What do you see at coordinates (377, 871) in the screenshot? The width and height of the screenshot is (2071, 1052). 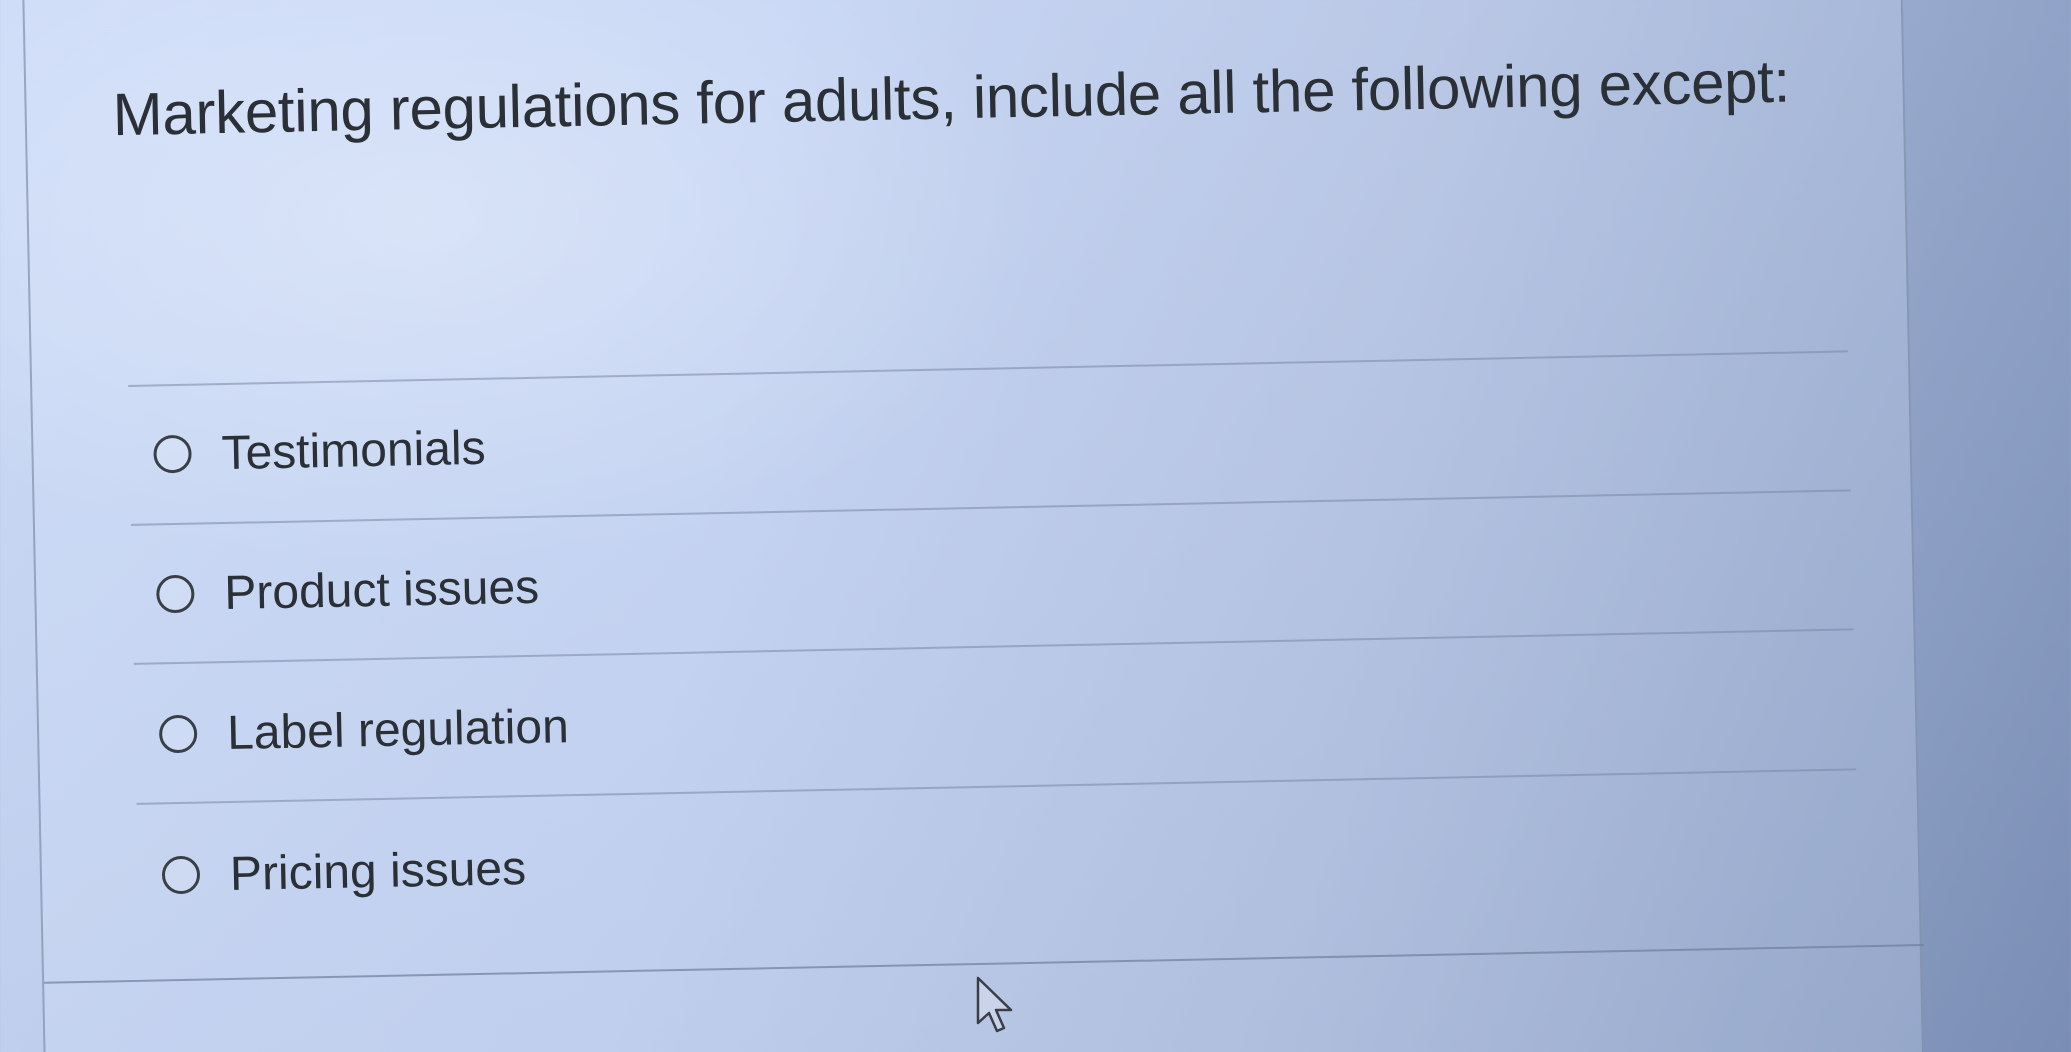 I see `option-label: Pricing issues` at bounding box center [377, 871].